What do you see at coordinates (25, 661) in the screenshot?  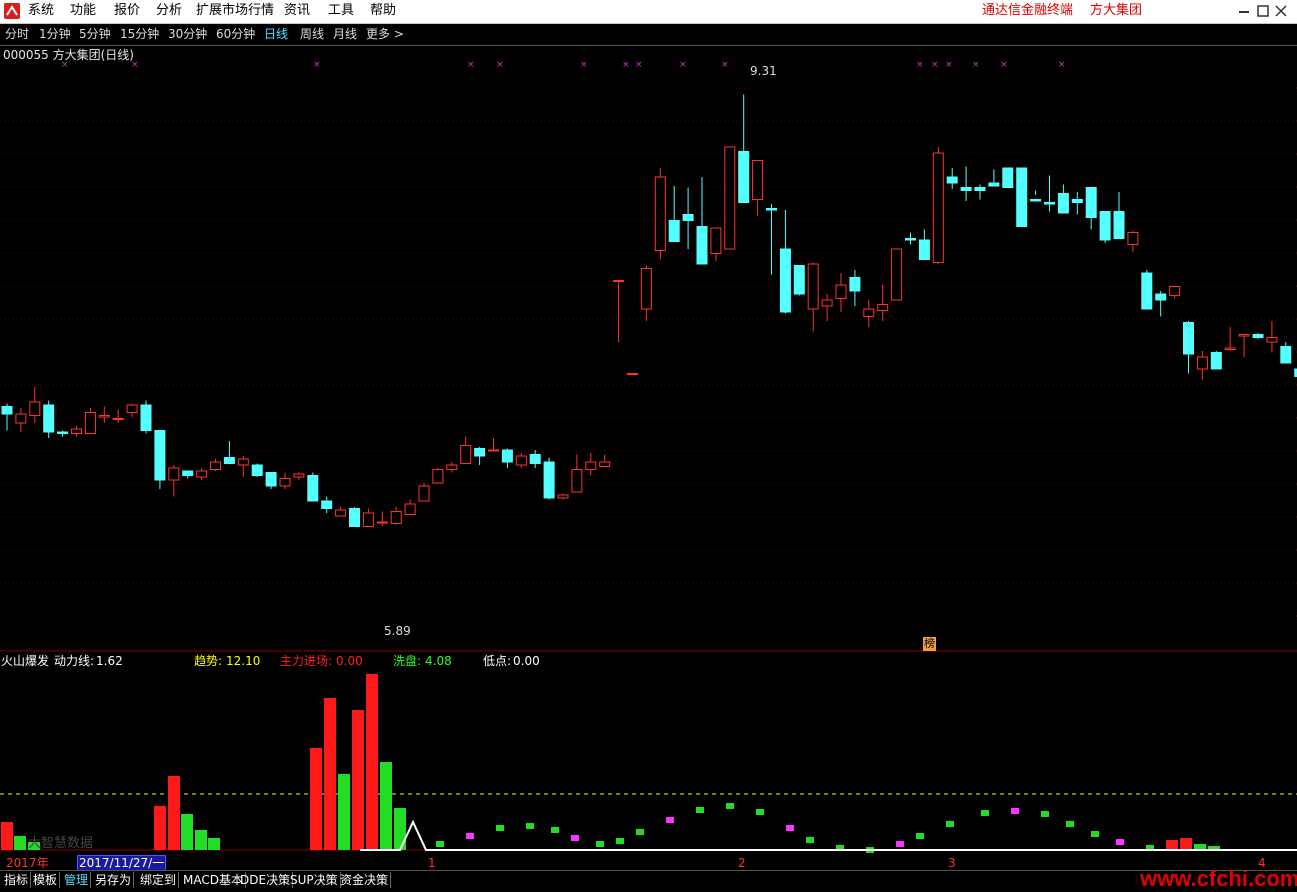 I see `indicator-name: 火山爆发` at bounding box center [25, 661].